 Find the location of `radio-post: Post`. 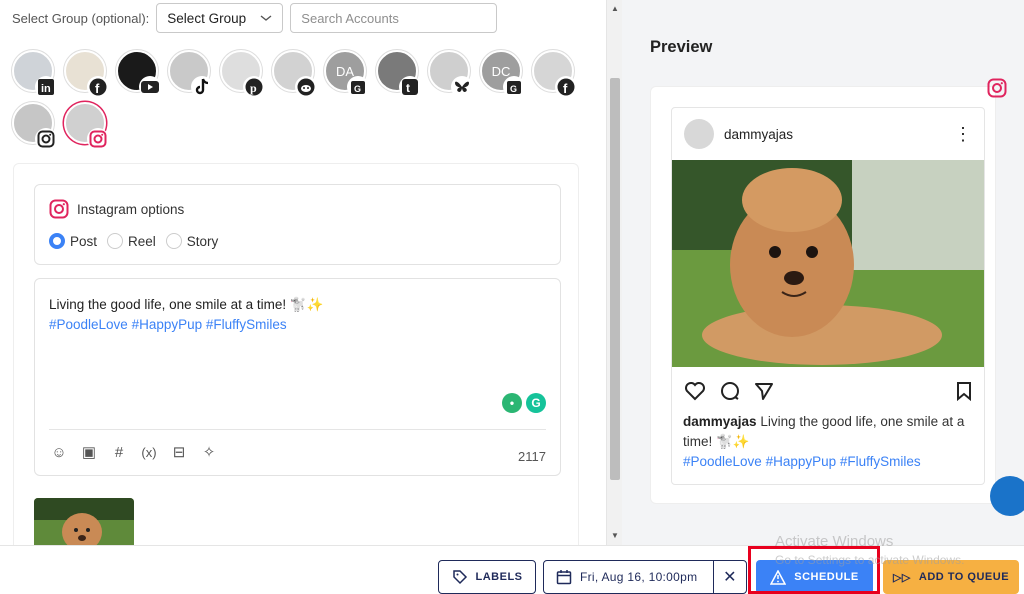

radio-post: Post is located at coordinates (73, 241).